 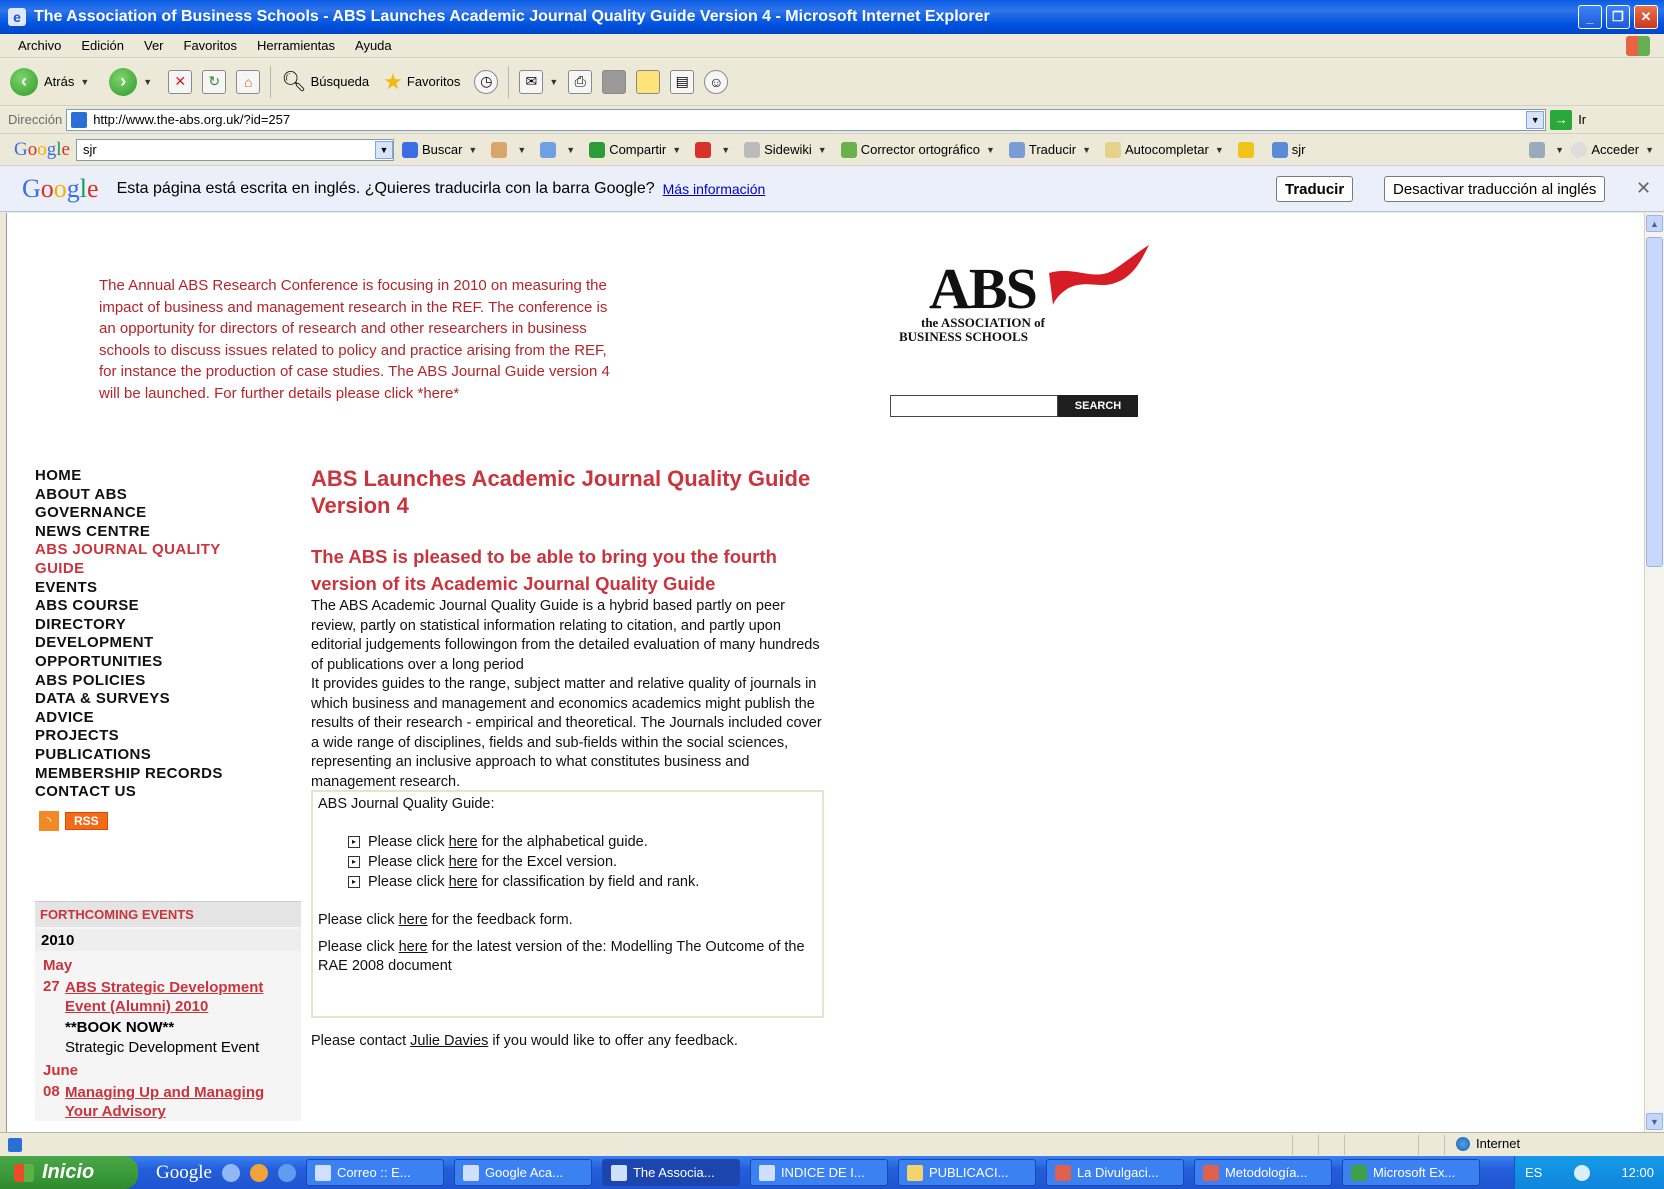 What do you see at coordinates (413, 920) in the screenshot?
I see `feedback-form-link: here` at bounding box center [413, 920].